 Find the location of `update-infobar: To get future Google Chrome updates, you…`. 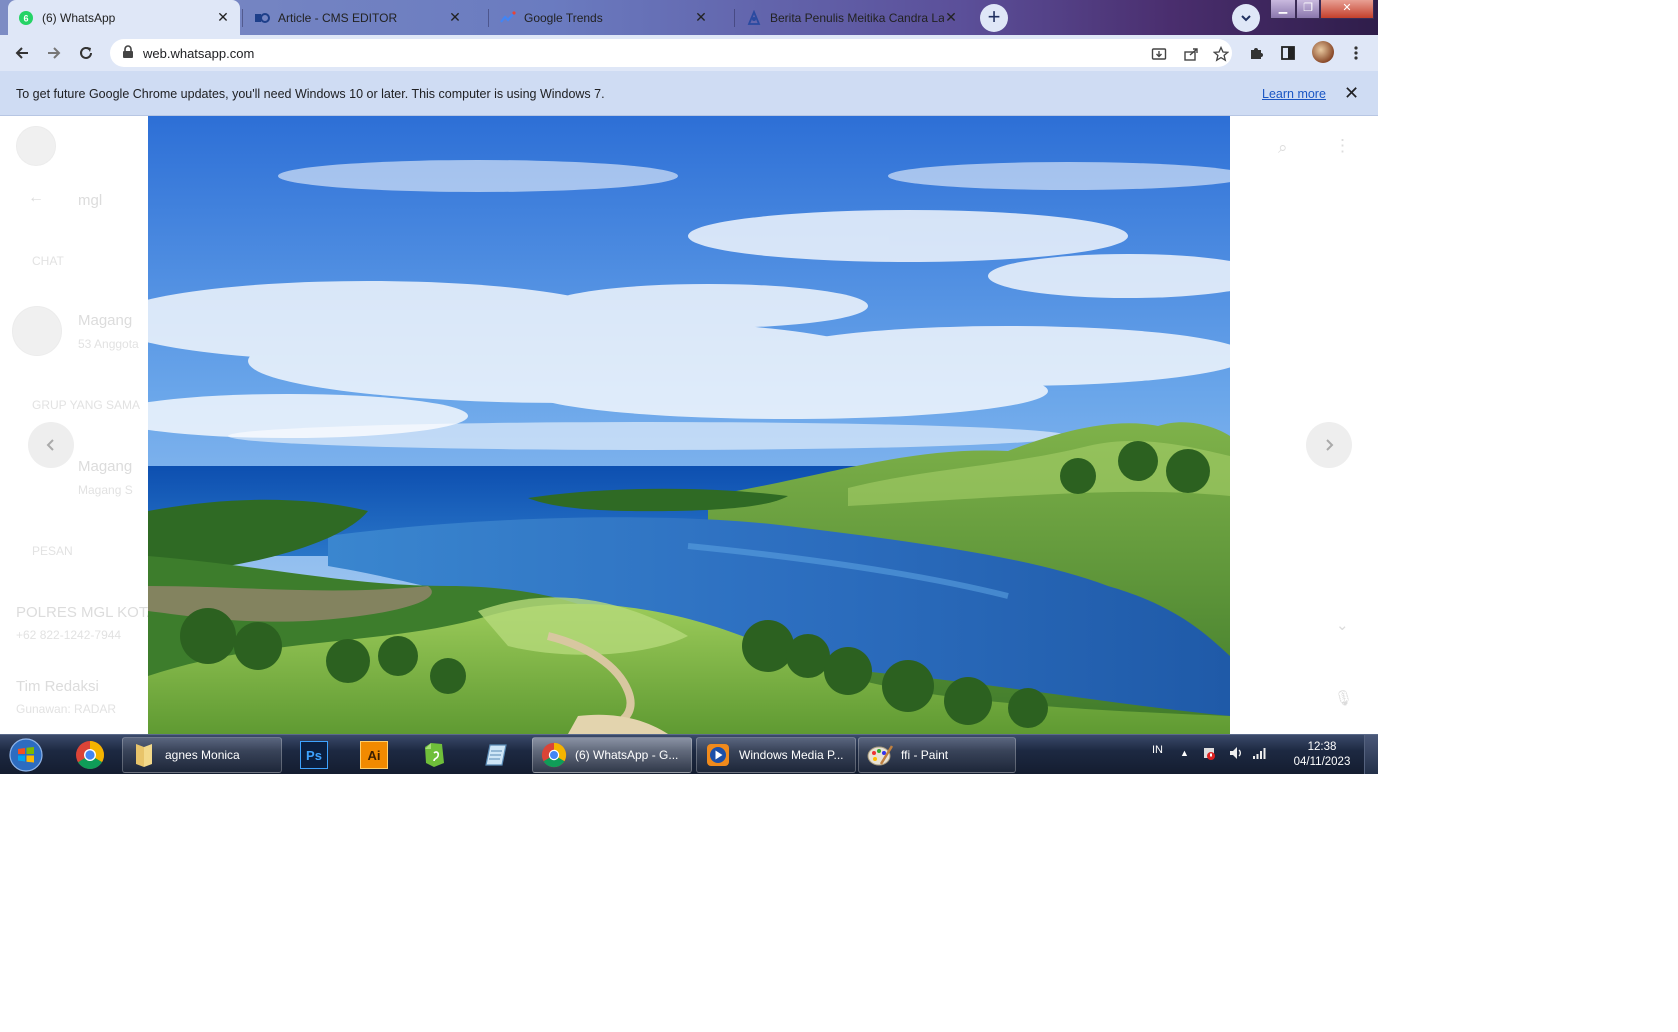

update-infobar: To get future Google Chrome updates, you… is located at coordinates (689, 93).